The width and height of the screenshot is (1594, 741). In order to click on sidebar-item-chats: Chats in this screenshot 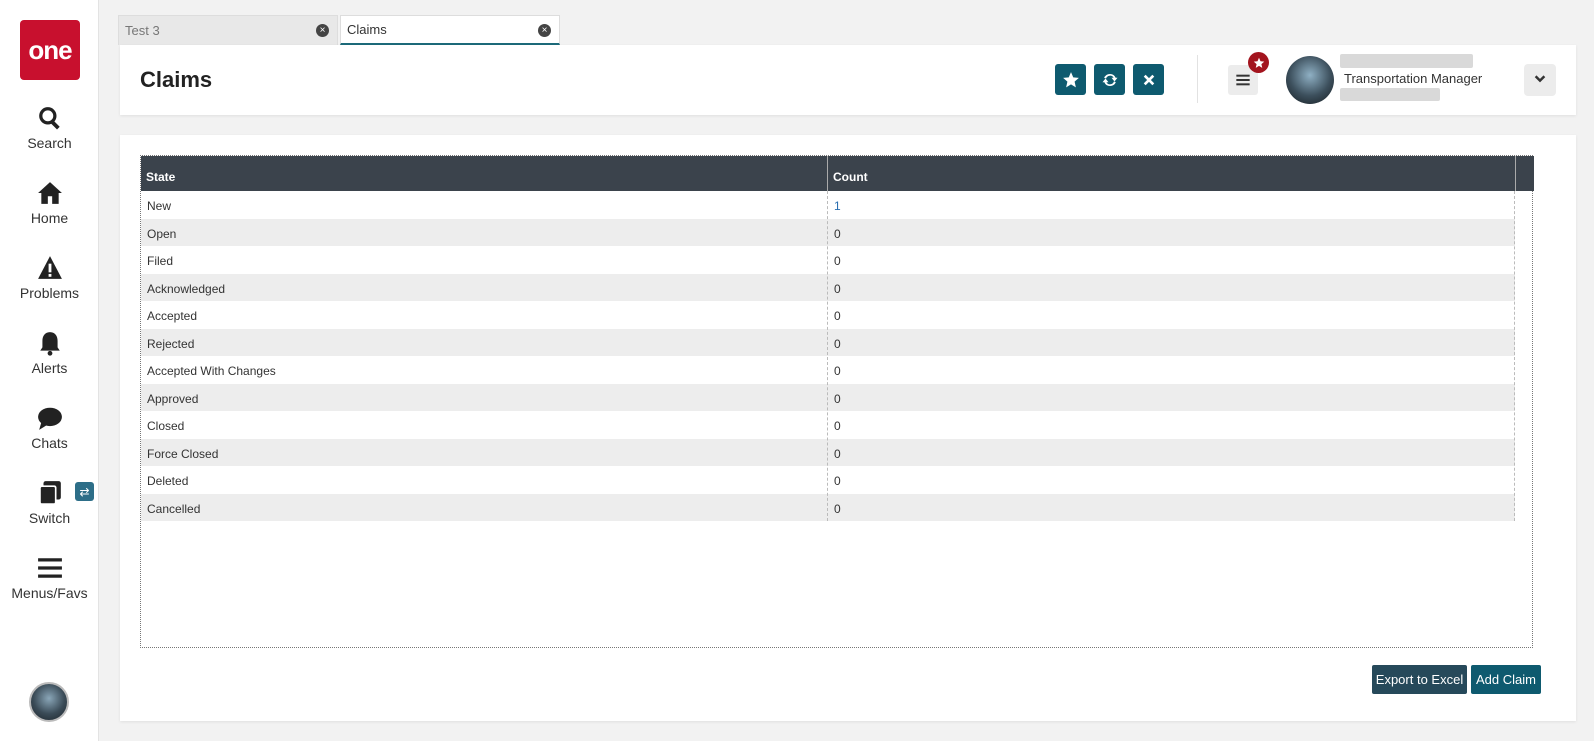, I will do `click(49, 428)`.